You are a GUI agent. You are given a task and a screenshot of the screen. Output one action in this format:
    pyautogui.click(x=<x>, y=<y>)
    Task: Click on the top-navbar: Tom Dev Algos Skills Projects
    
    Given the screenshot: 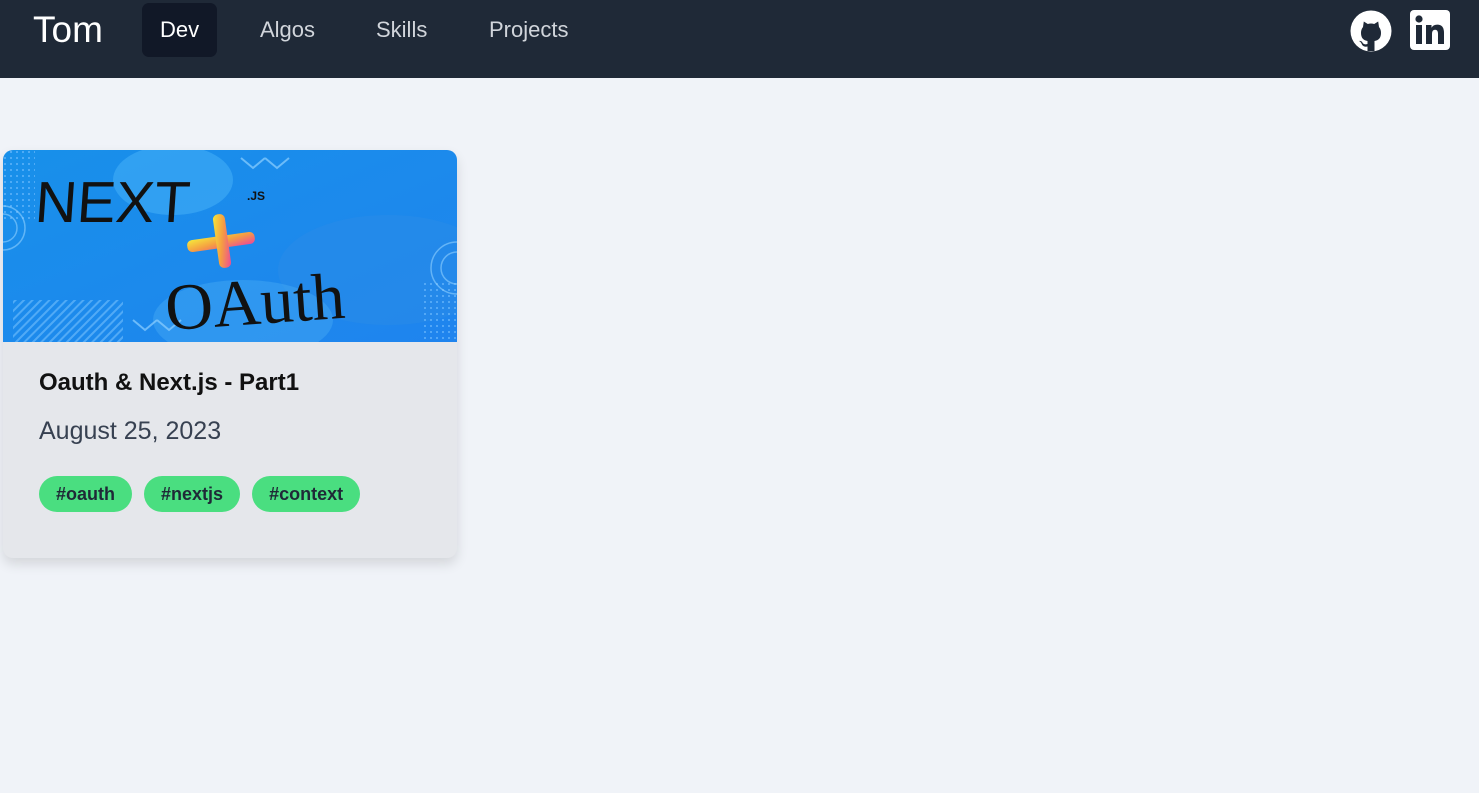 What is the action you would take?
    pyautogui.click(x=739, y=39)
    